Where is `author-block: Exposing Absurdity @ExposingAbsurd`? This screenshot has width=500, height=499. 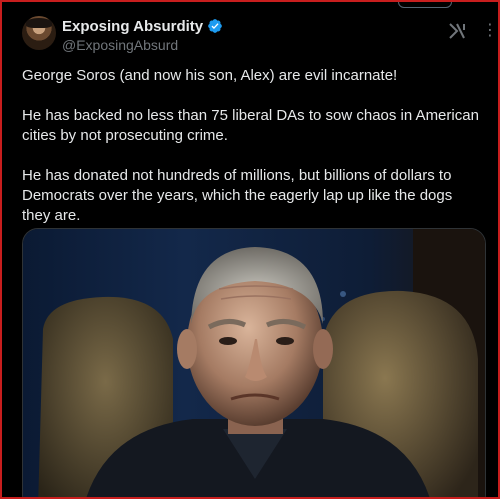
author-block: Exposing Absurdity @ExposingAbsurd is located at coordinates (142, 35).